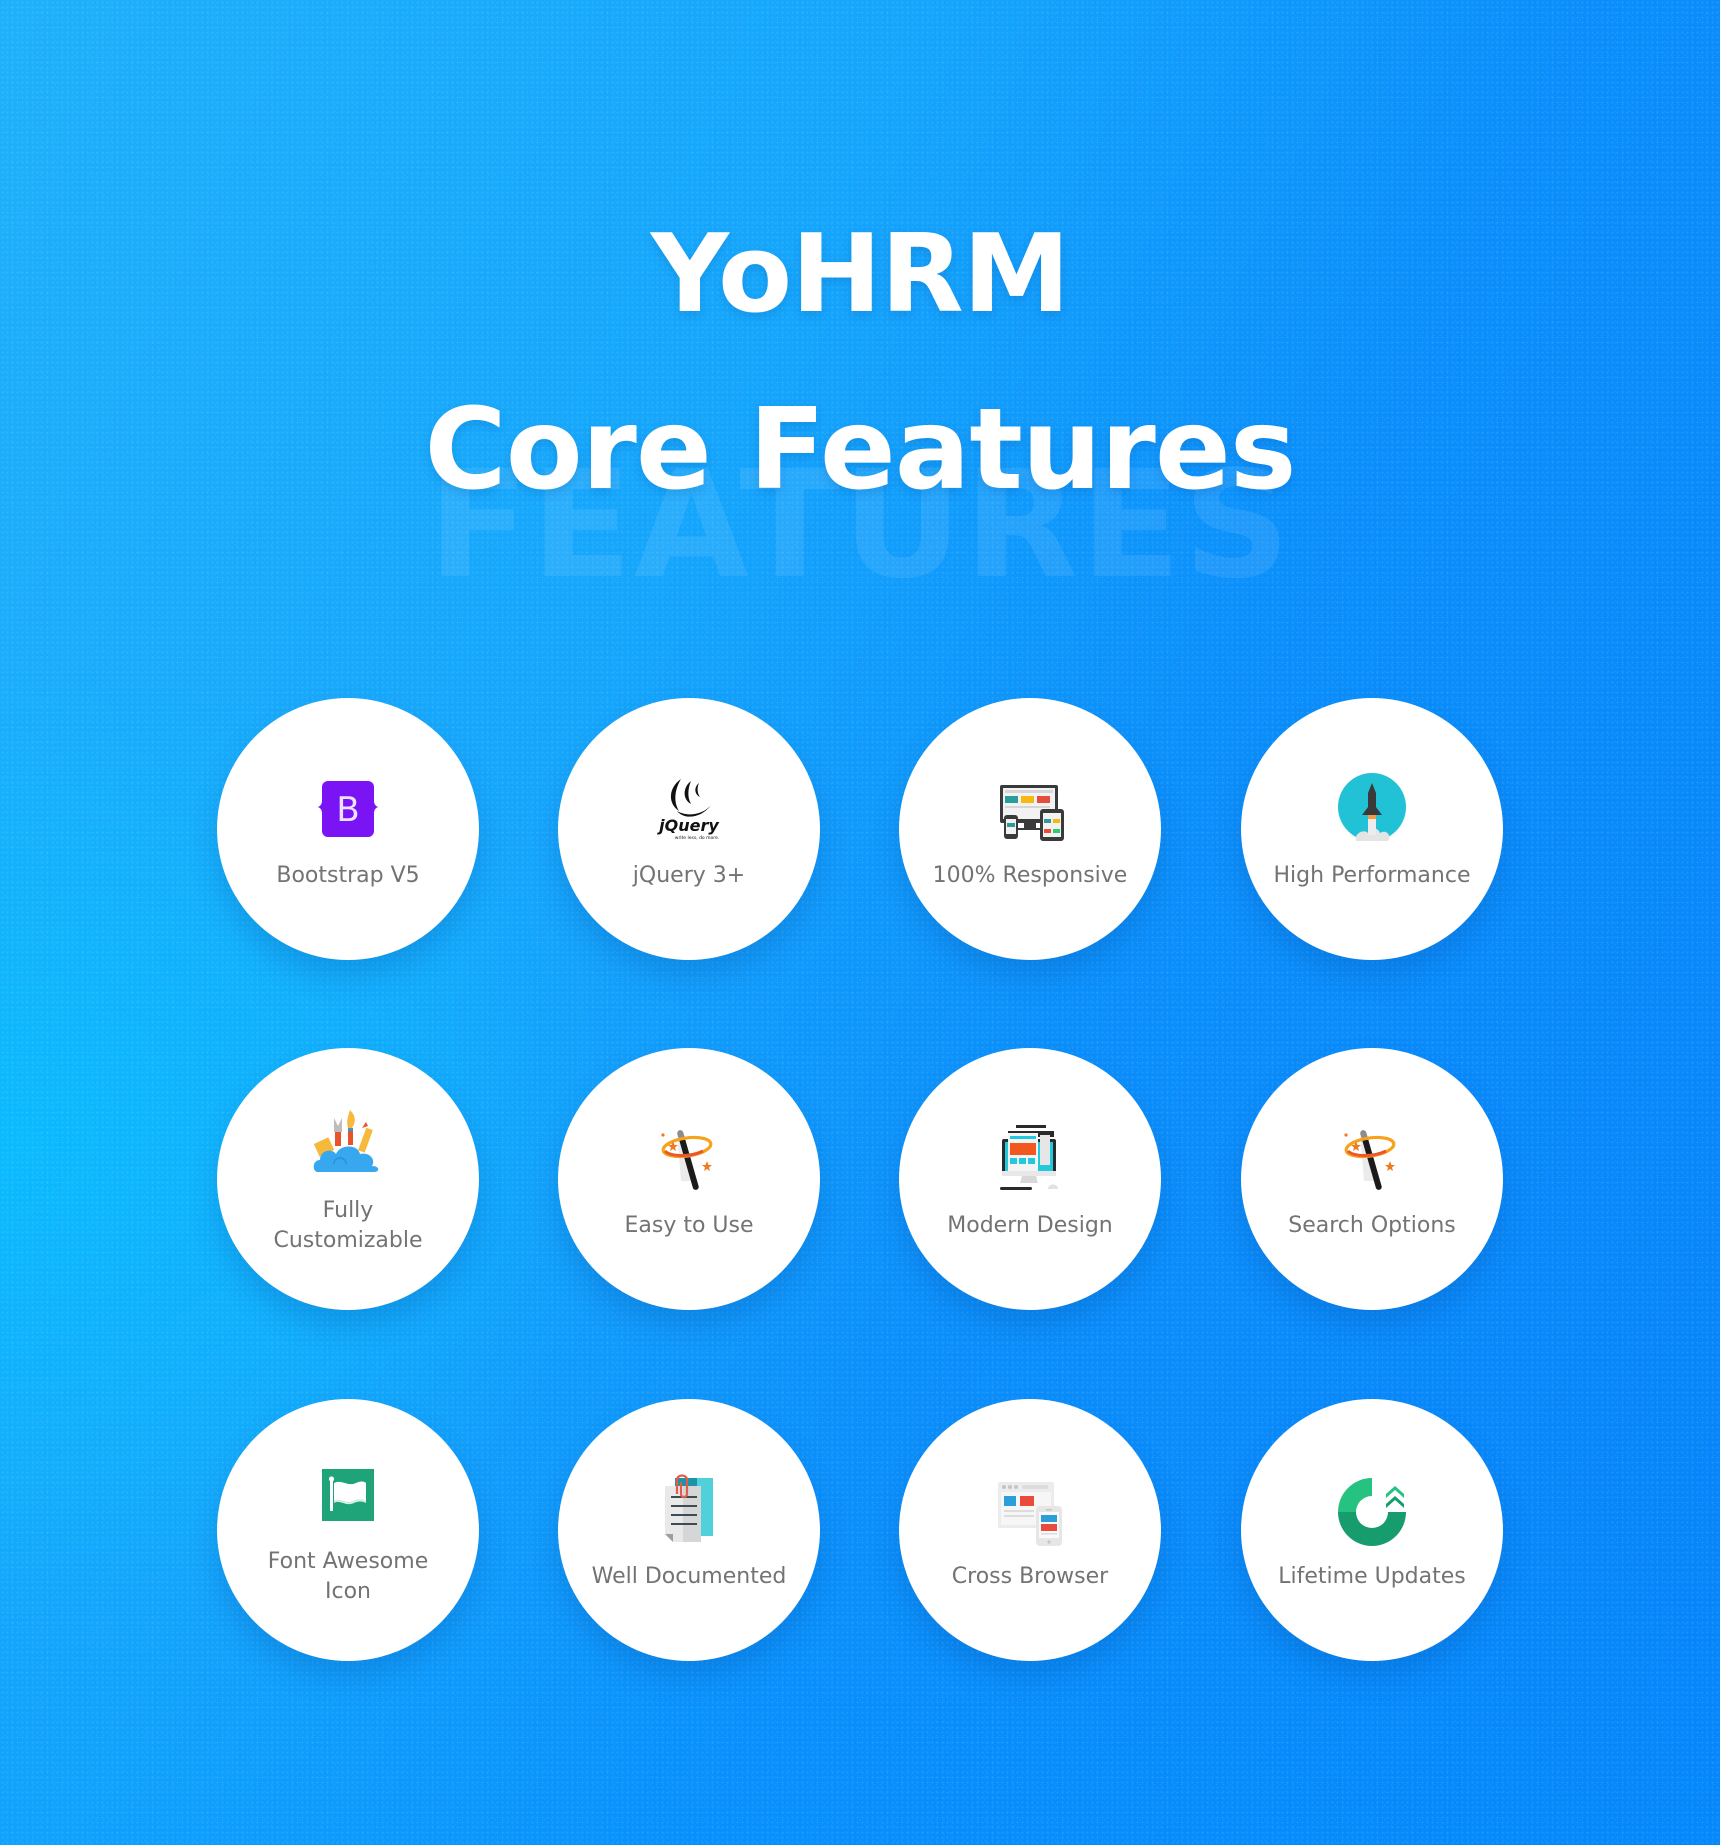  Describe the element at coordinates (1030, 1510) in the screenshot. I see `browser-mobile-icon` at that location.